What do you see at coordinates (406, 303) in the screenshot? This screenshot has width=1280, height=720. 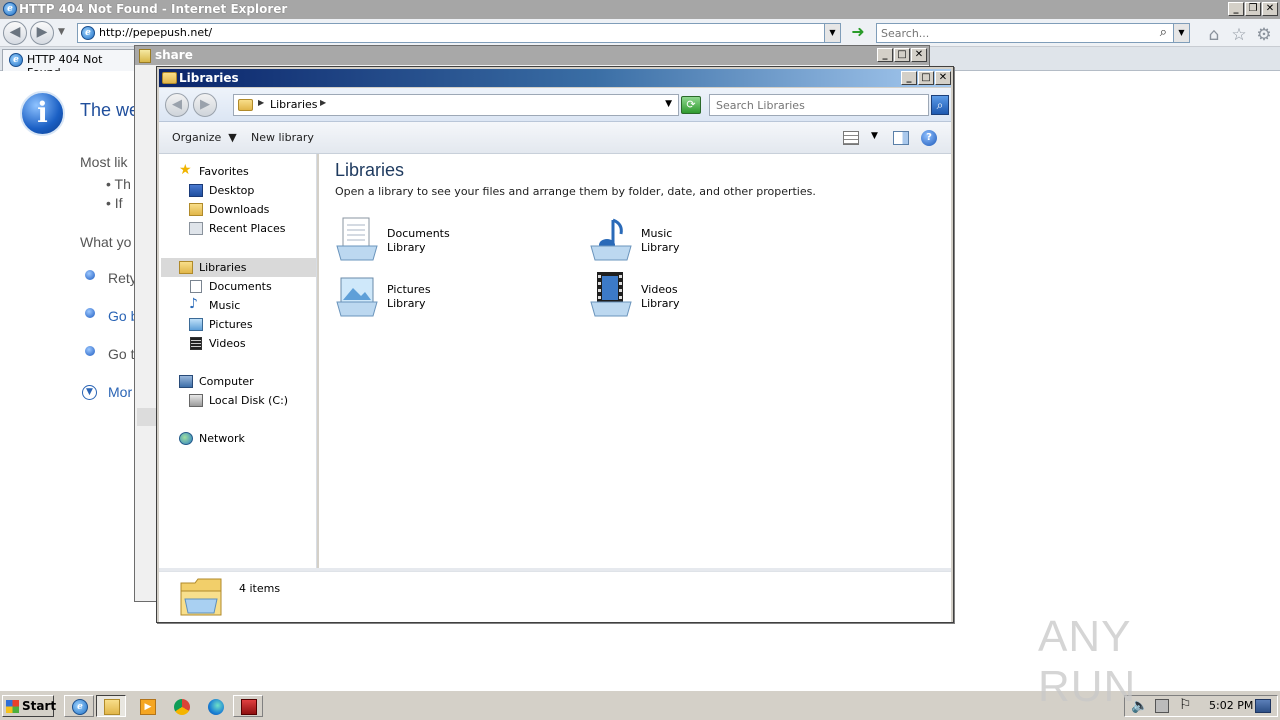 I see `library-type: Library` at bounding box center [406, 303].